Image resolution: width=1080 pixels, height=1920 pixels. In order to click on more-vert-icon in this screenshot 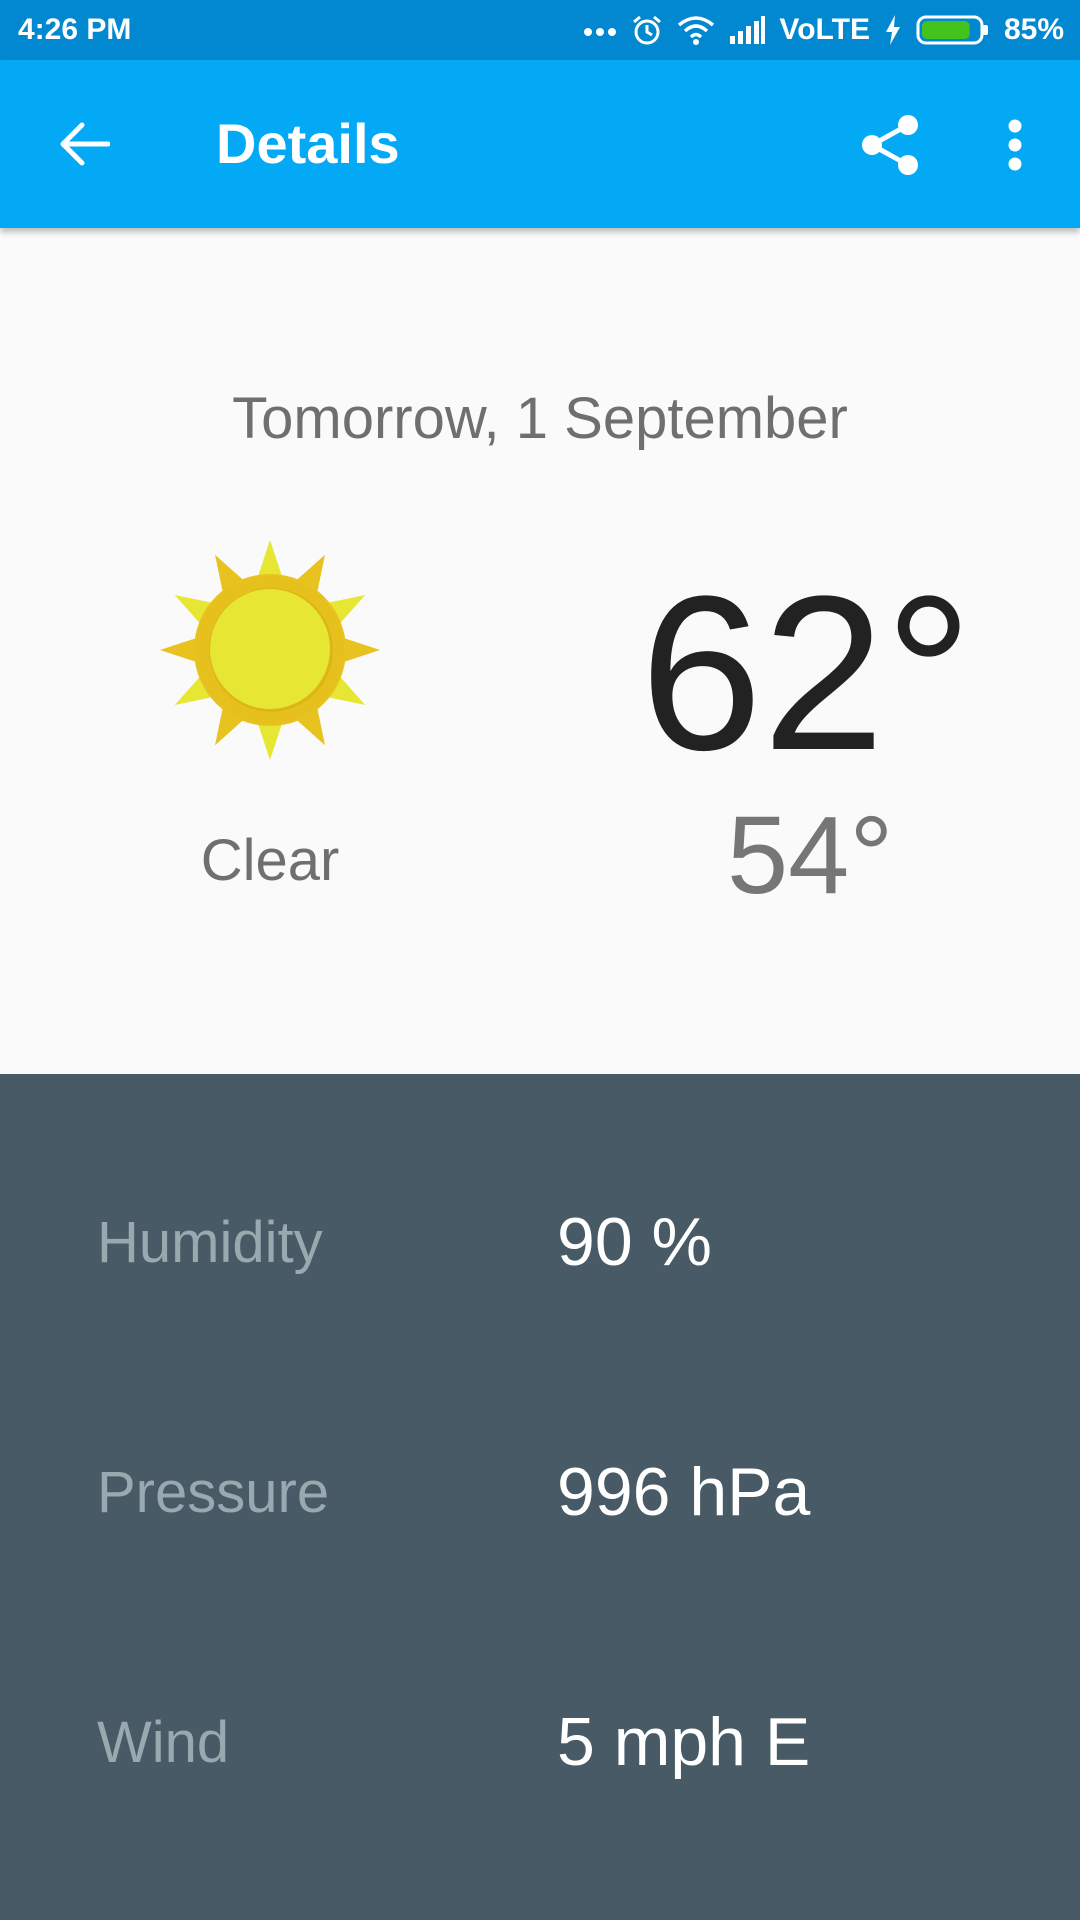, I will do `click(1015, 145)`.